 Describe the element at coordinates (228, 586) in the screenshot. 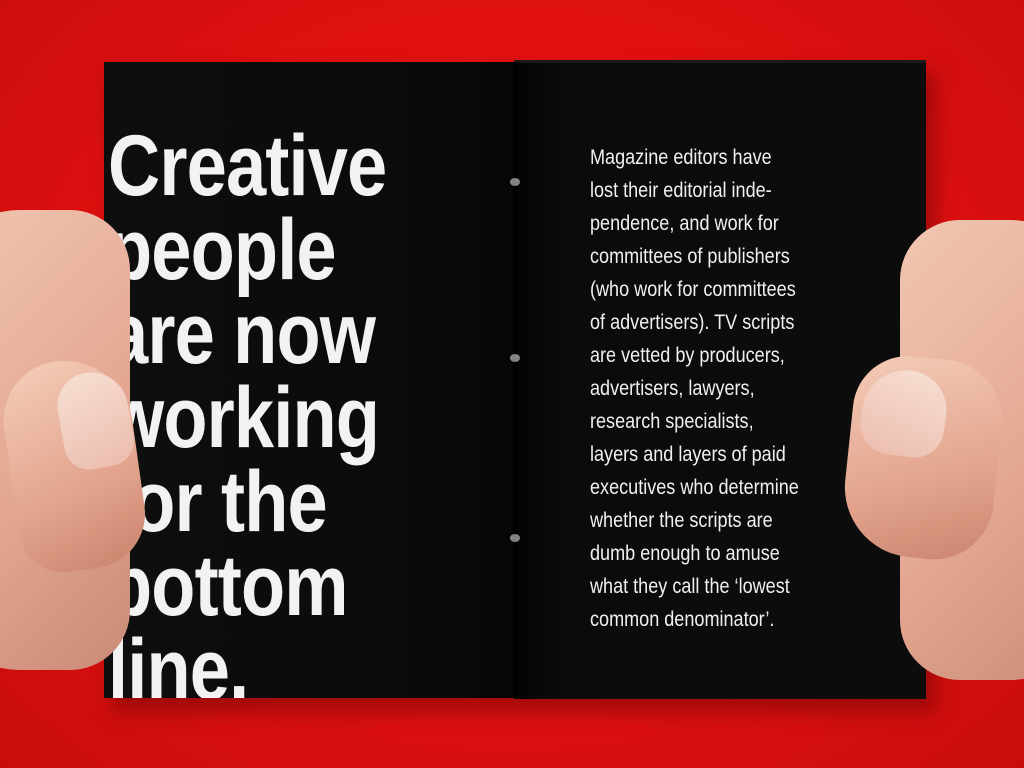

I see `headline-line: bottom` at that location.